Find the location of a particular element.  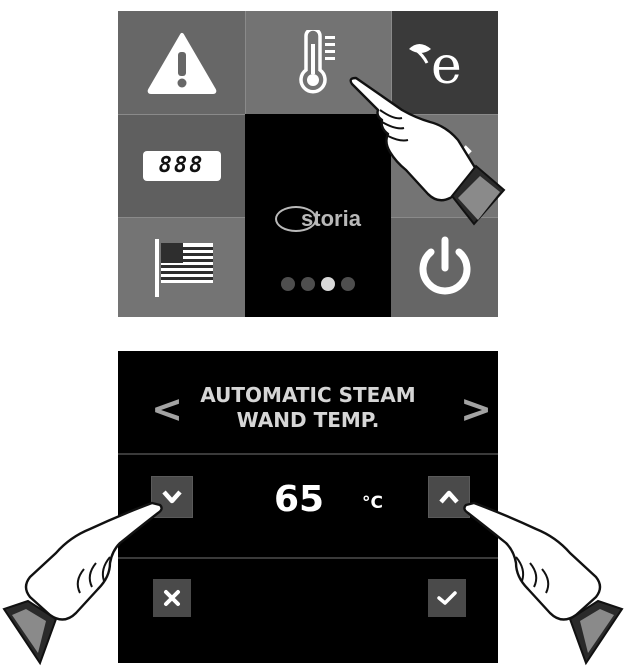

page-indicator is located at coordinates (318, 284).